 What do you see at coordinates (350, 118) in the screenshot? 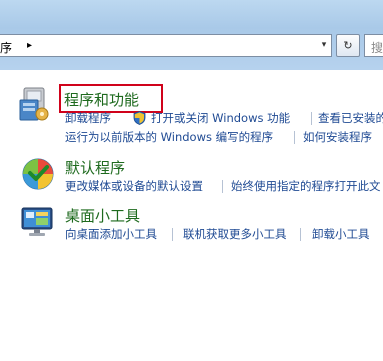
I see `view-installed-updates-link: 查看已安装的` at bounding box center [350, 118].